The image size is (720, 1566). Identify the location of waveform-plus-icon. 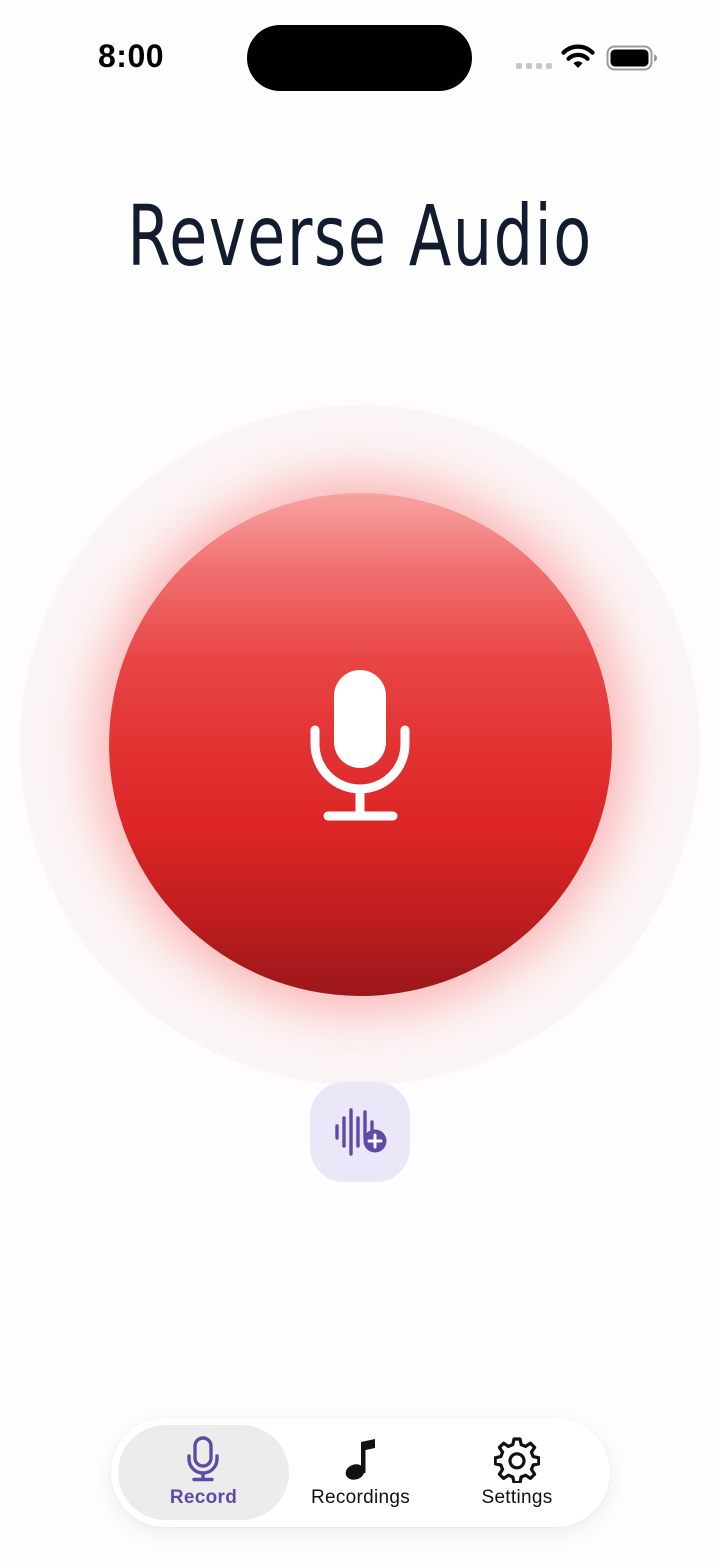
(361, 1132).